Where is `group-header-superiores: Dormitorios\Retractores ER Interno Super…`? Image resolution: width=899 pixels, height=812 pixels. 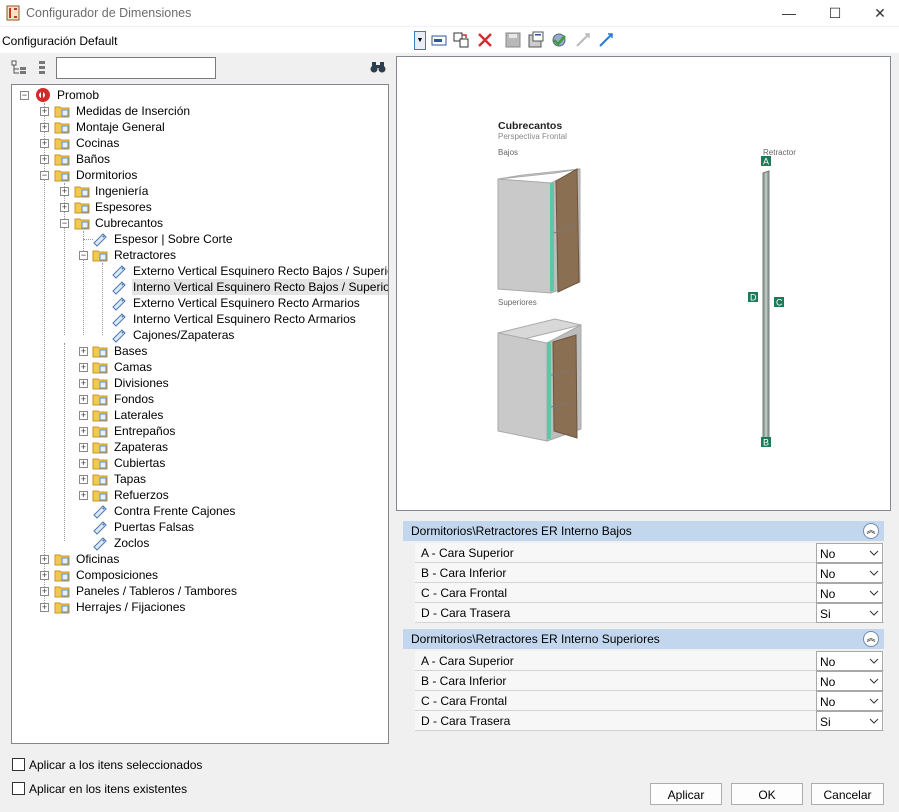
group-header-superiores: Dormitorios\Retractores ER Interno Super… is located at coordinates (643, 639).